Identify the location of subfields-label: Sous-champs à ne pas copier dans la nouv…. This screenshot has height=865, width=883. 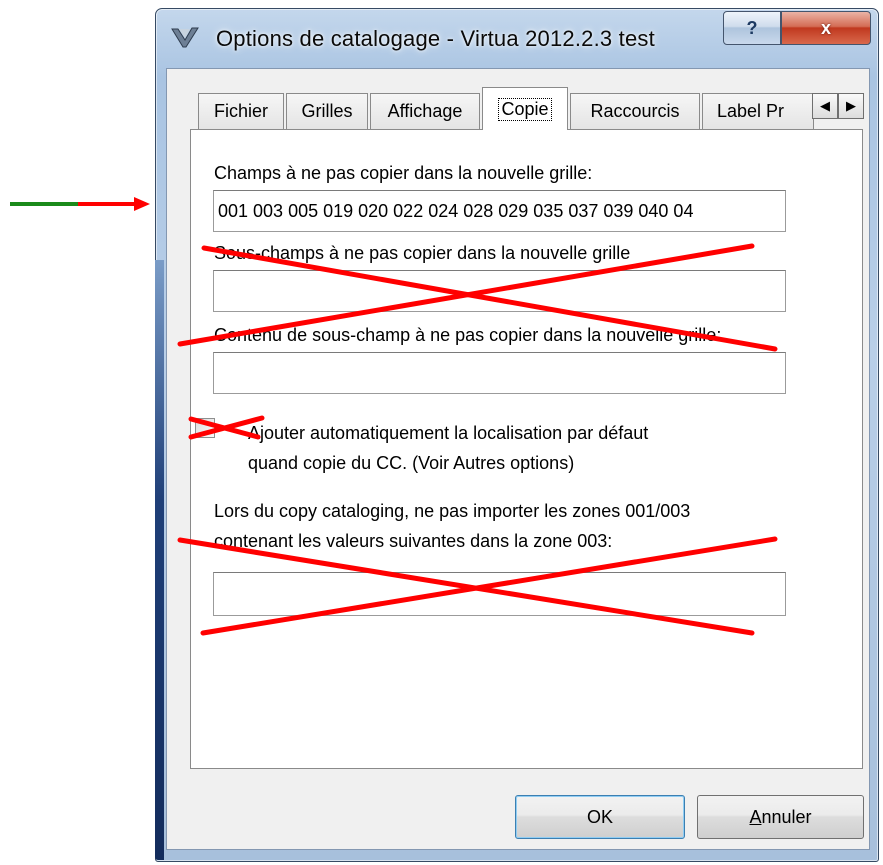
(422, 253).